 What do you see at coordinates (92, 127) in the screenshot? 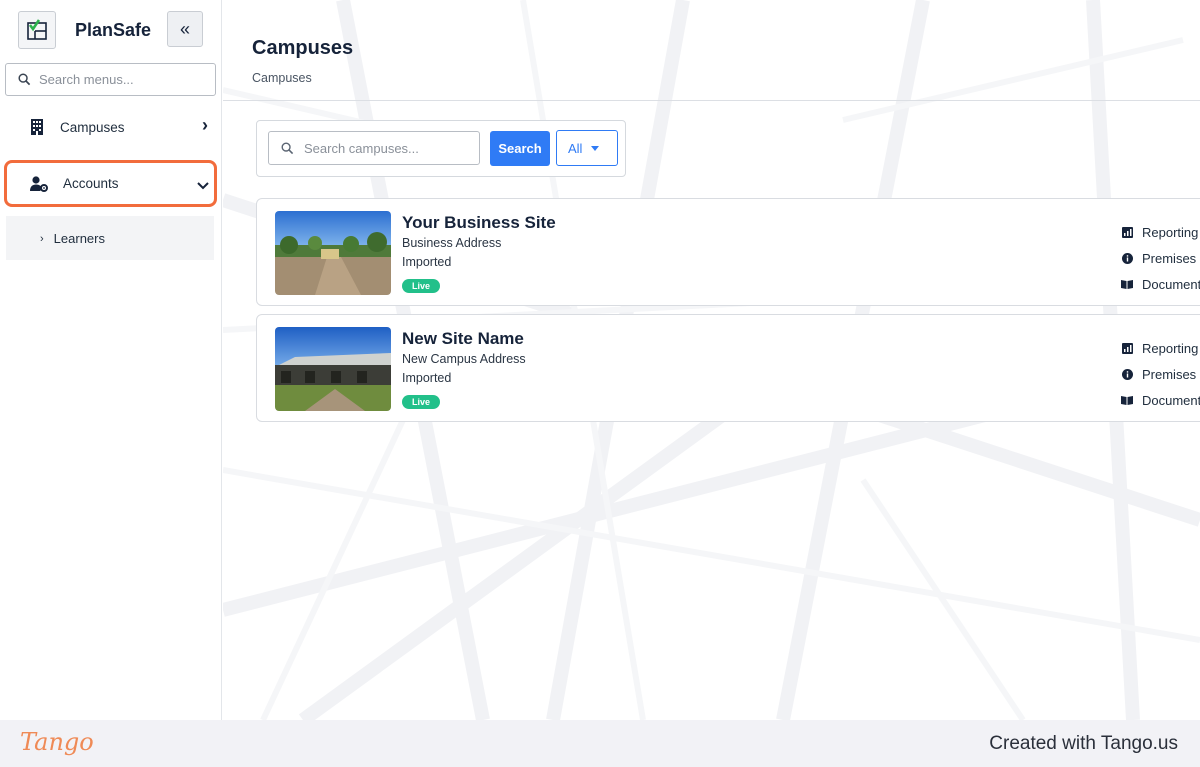
I see `sidebar-item-label: Campuses` at bounding box center [92, 127].